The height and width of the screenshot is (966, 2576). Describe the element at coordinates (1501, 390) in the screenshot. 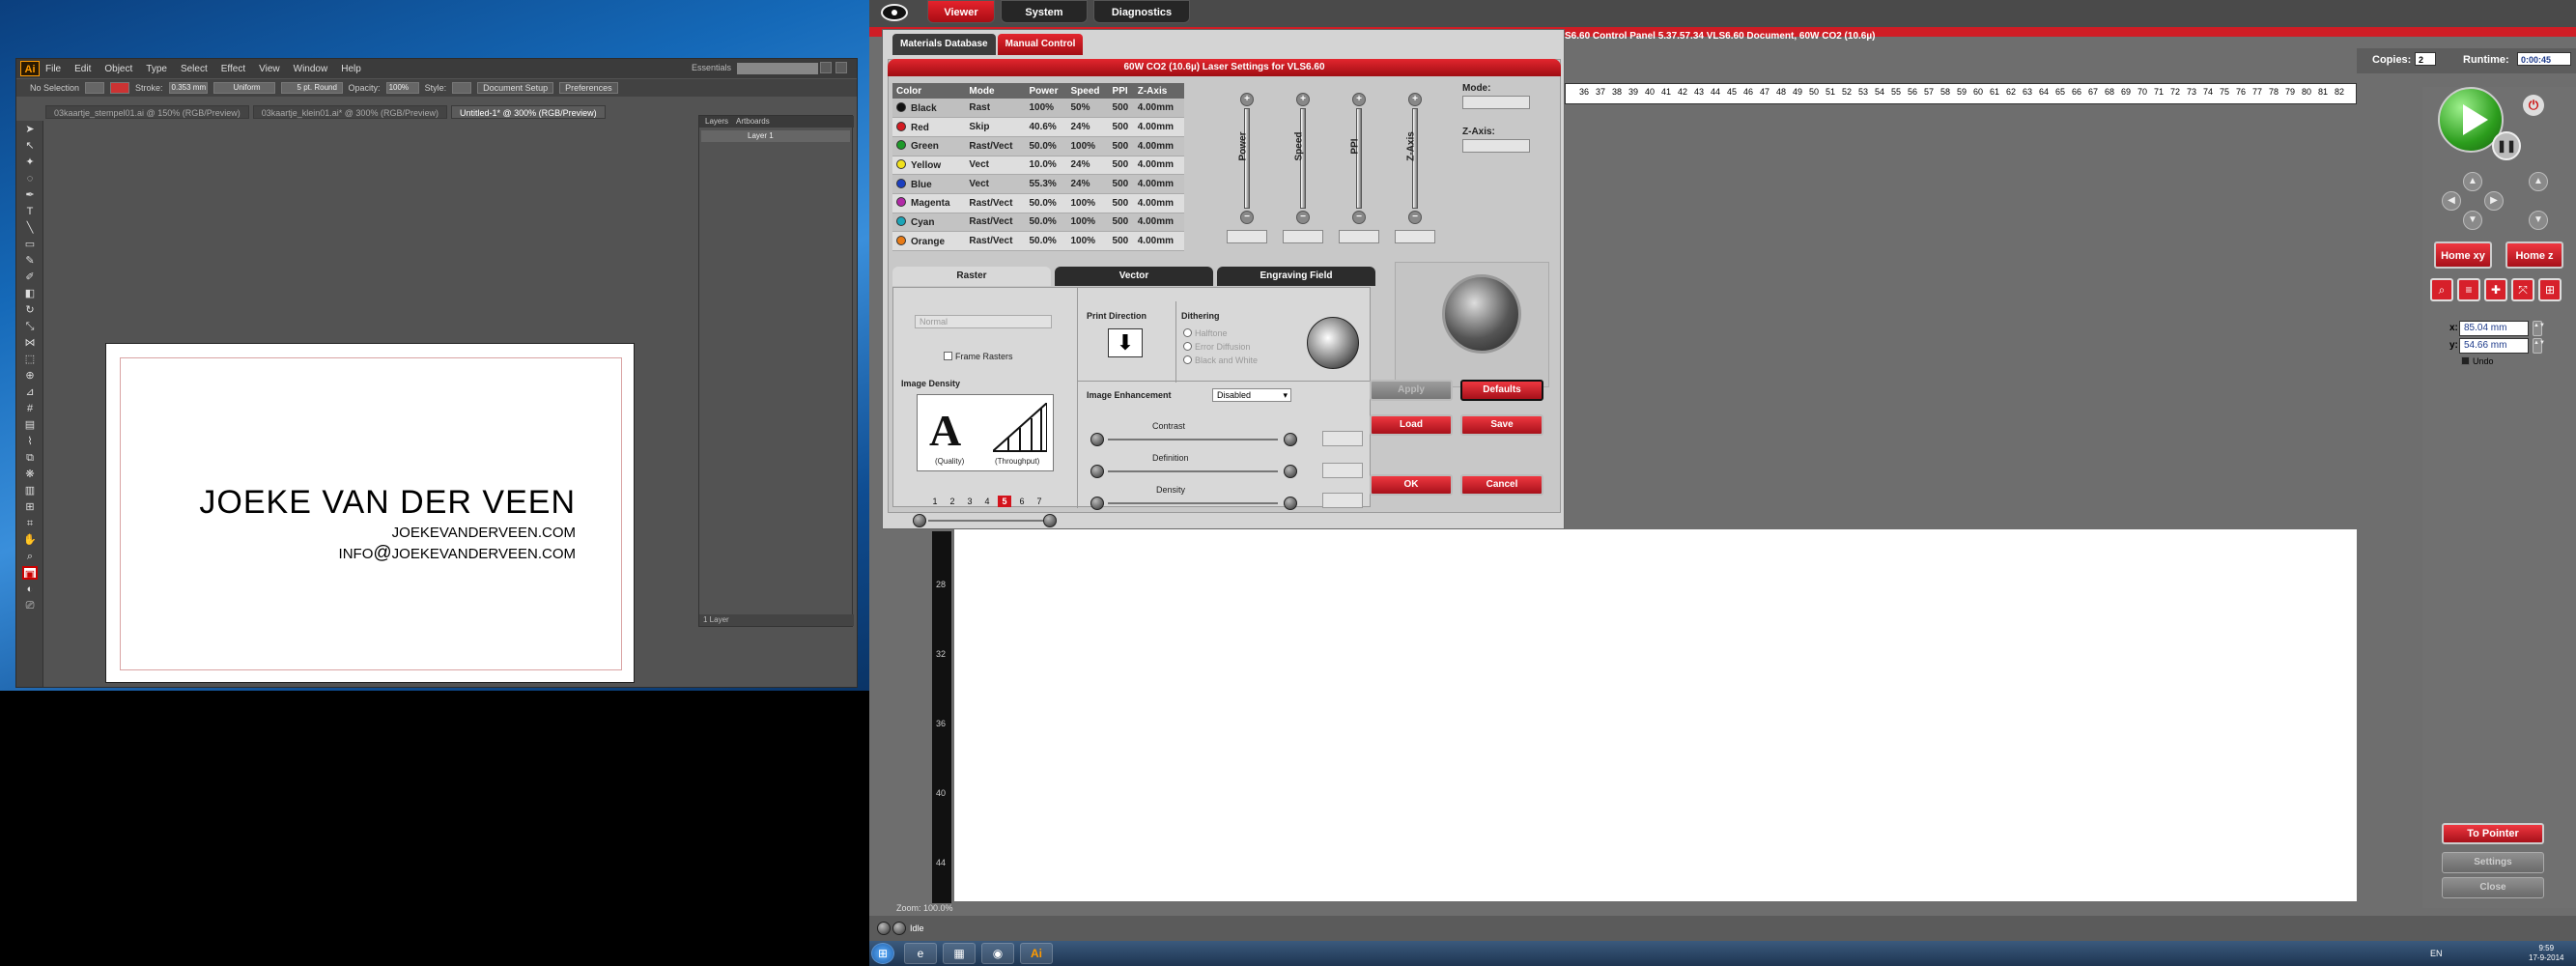

I see `defaults-button: Defaults` at that location.